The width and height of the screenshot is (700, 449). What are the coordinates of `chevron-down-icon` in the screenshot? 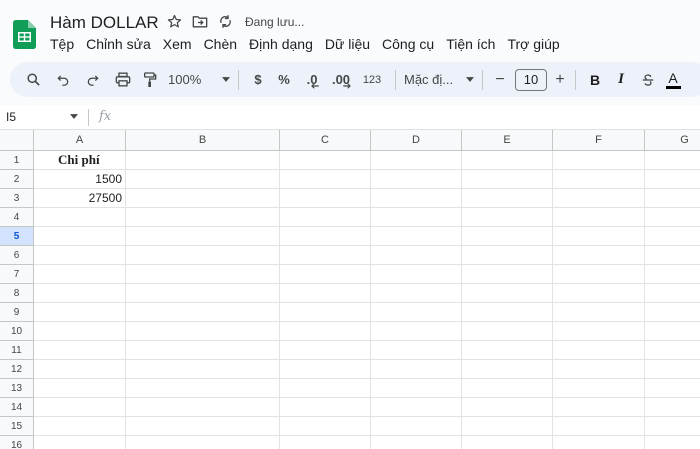 It's located at (74, 116).